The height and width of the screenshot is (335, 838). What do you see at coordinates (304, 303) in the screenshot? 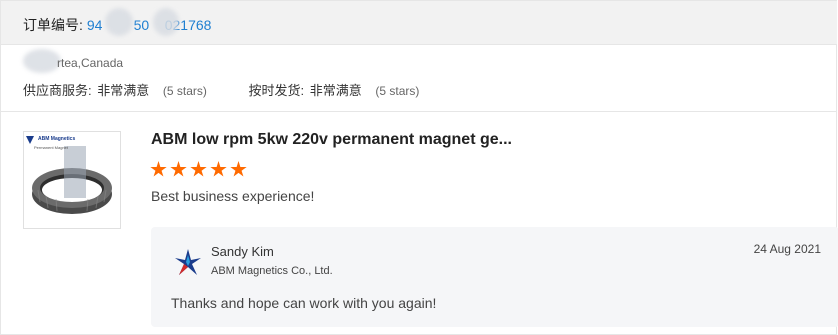
I see `reply-message: Thanks and hope can work with you again!` at bounding box center [304, 303].